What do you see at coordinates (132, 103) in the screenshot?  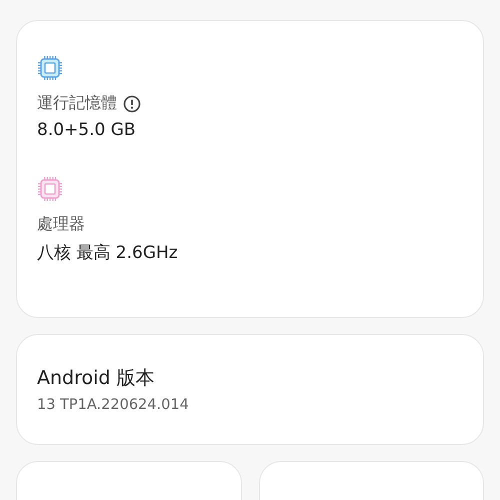 I see `info-icon` at bounding box center [132, 103].